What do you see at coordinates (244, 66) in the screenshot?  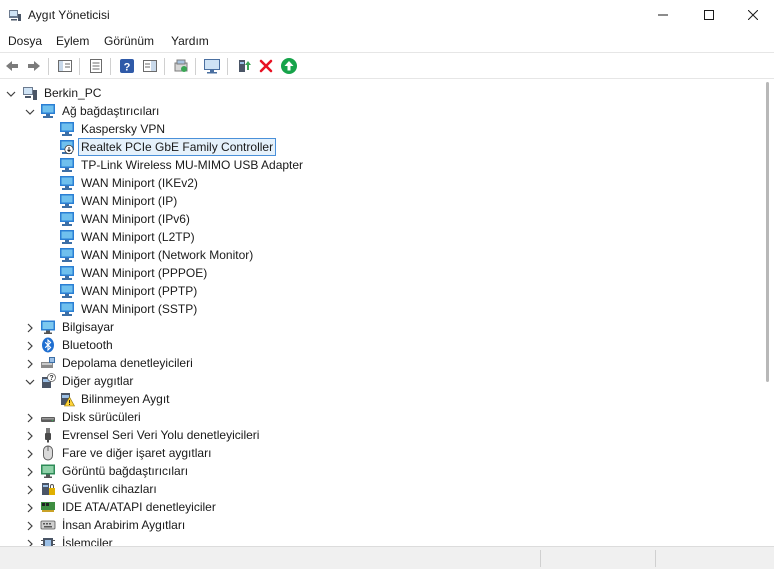 I see `add-legacy-button` at bounding box center [244, 66].